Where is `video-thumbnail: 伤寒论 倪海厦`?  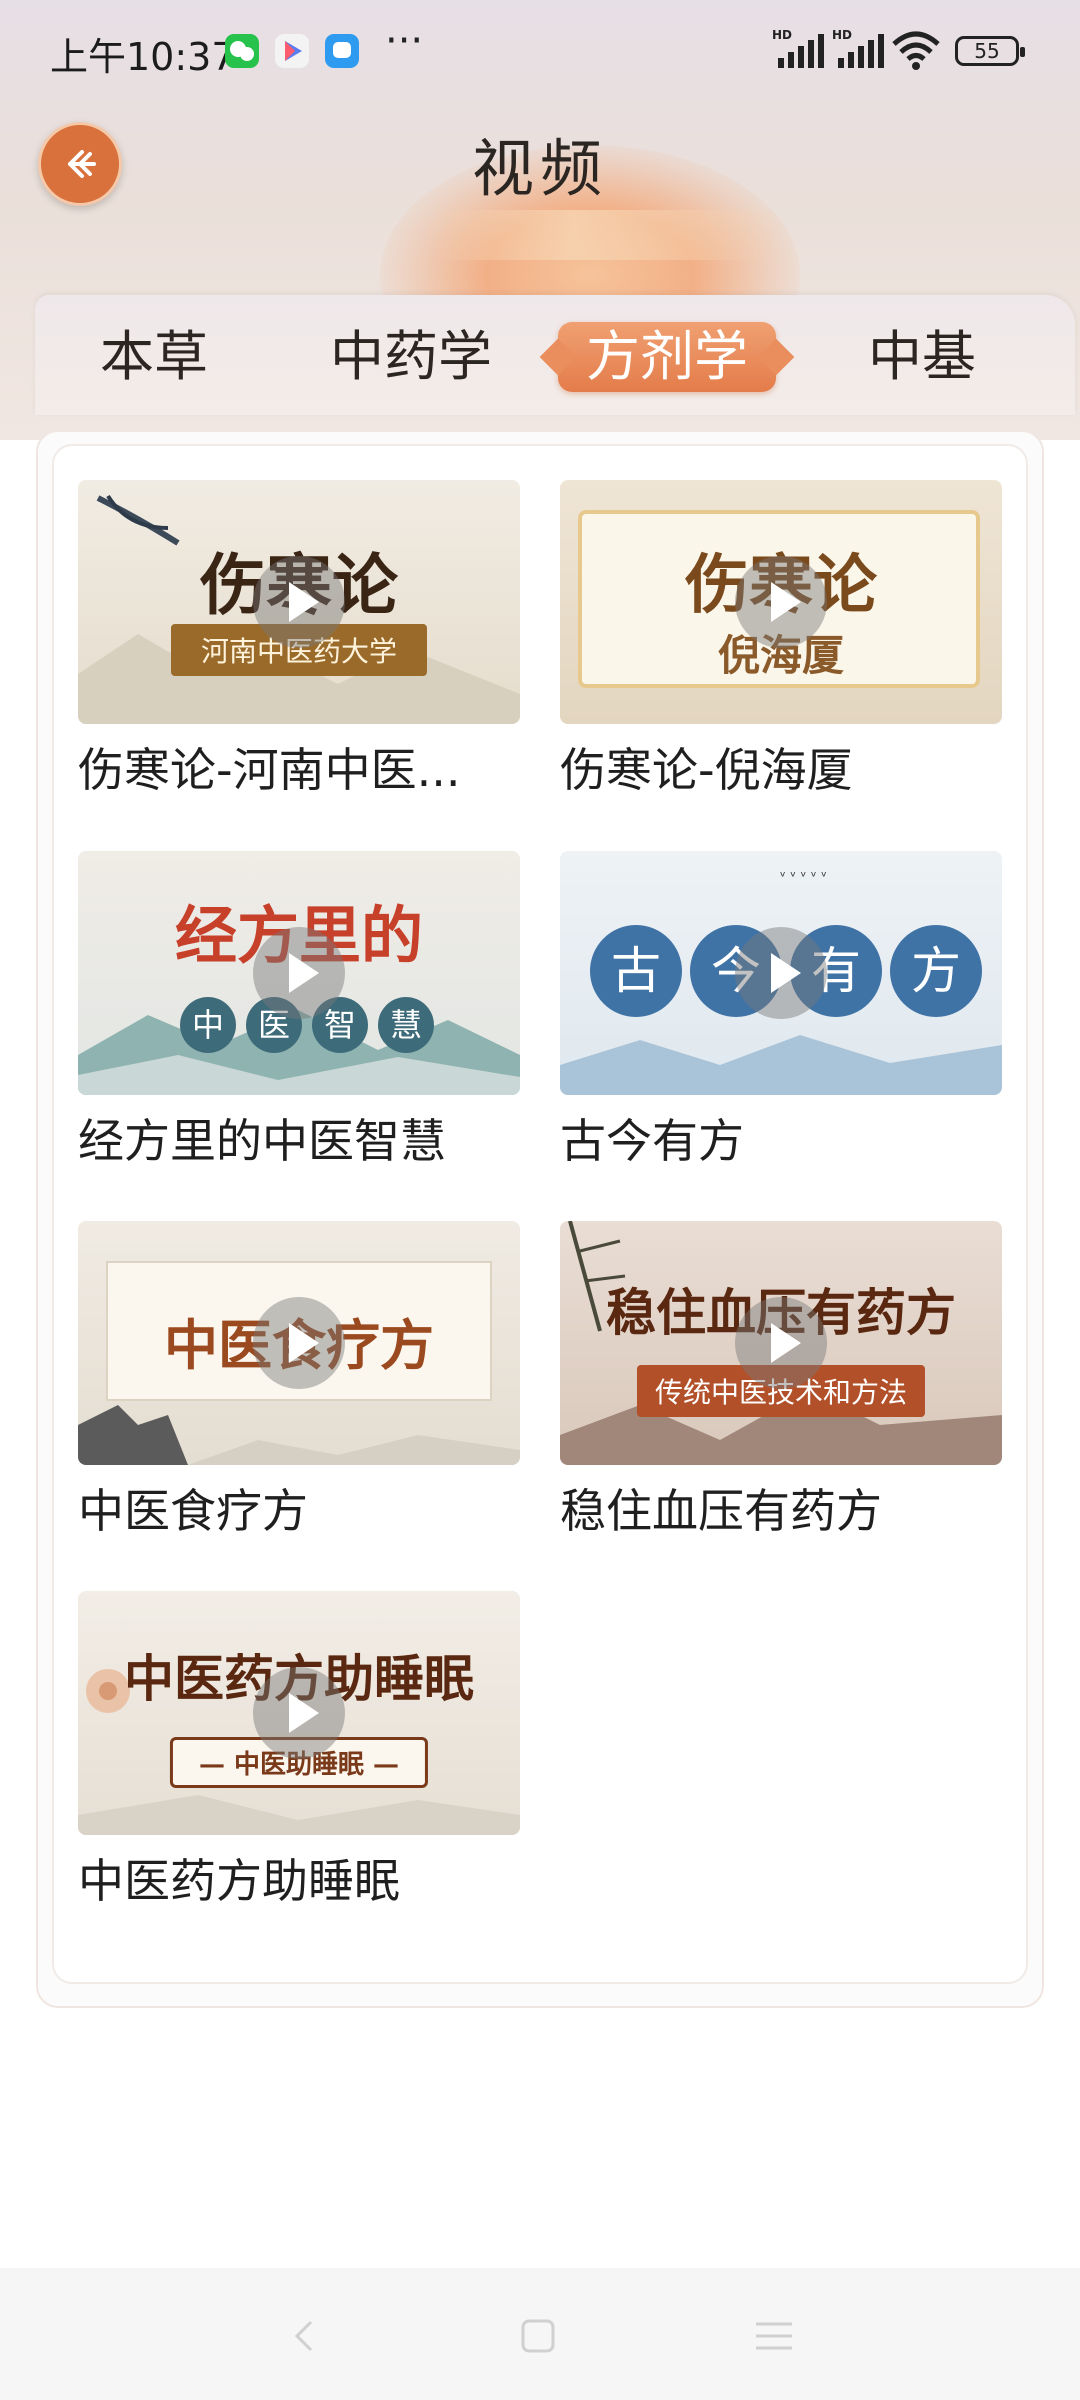
video-thumbnail: 伤寒论 倪海厦 is located at coordinates (781, 602).